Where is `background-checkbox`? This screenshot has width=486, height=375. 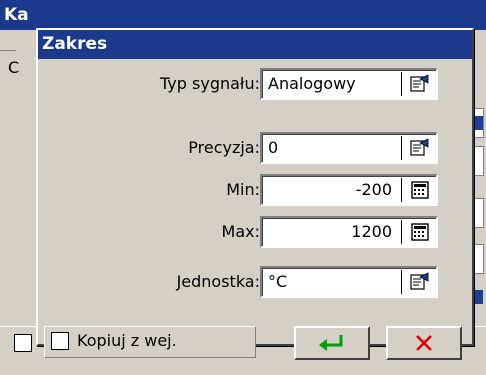 background-checkbox is located at coordinates (23, 343).